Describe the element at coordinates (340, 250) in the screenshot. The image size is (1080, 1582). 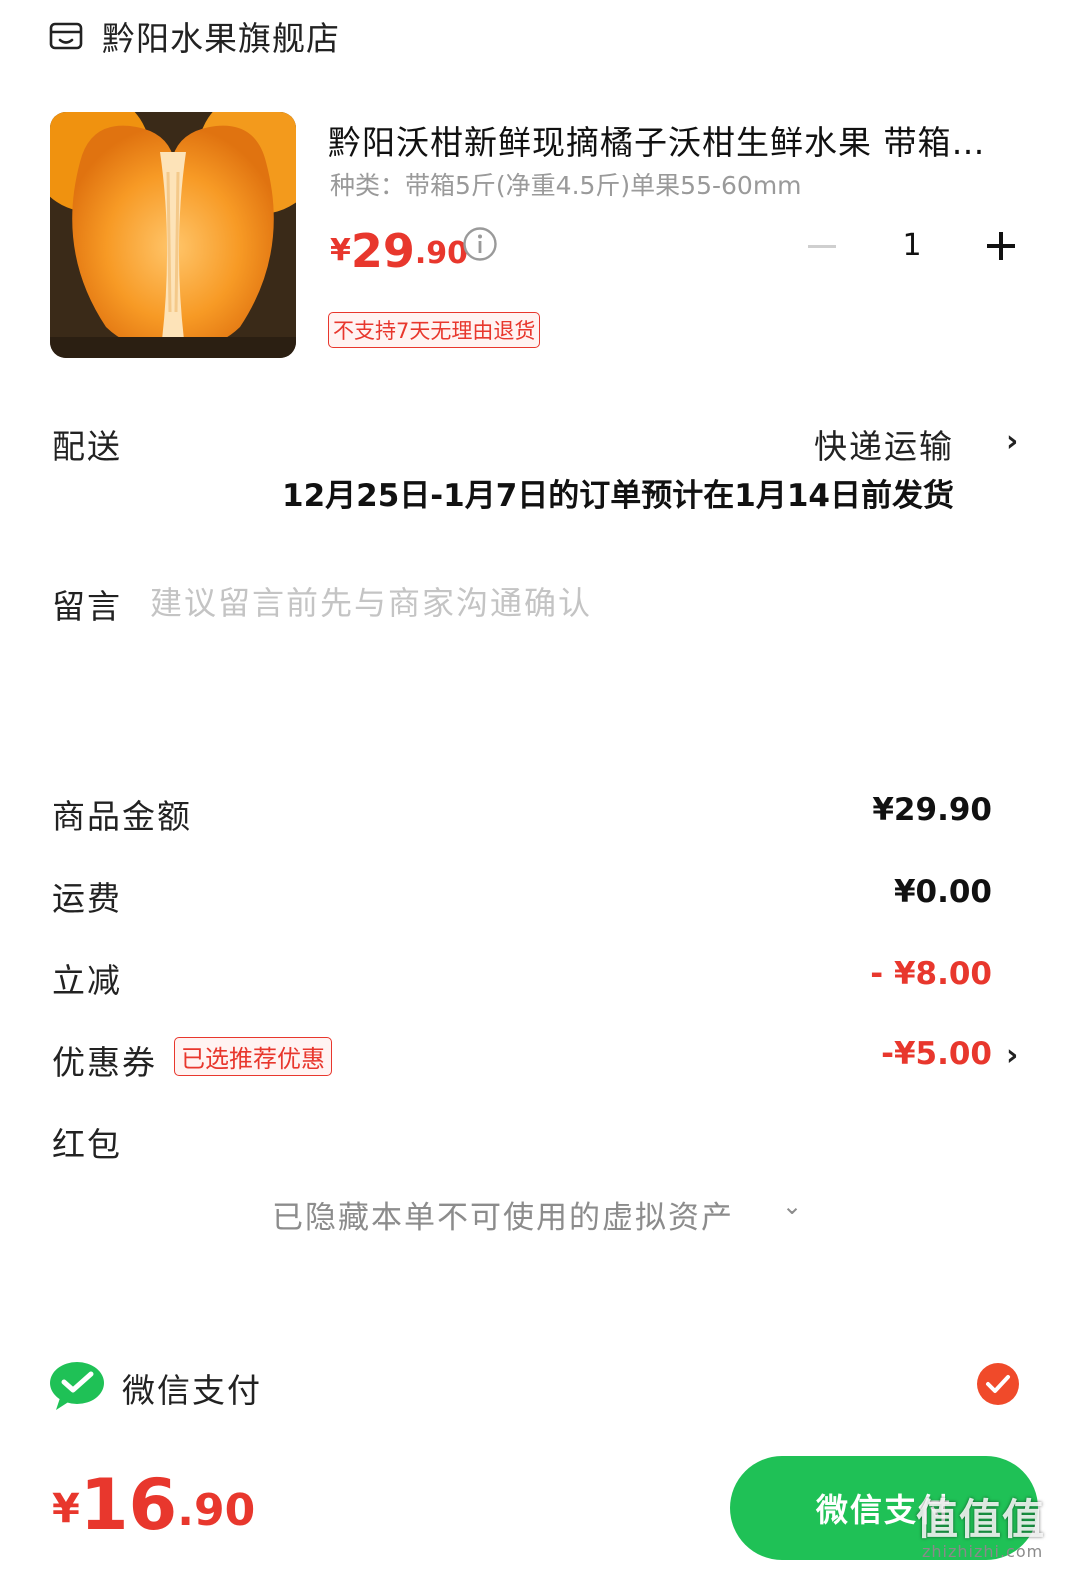
I see `price-currency: ¥` at that location.